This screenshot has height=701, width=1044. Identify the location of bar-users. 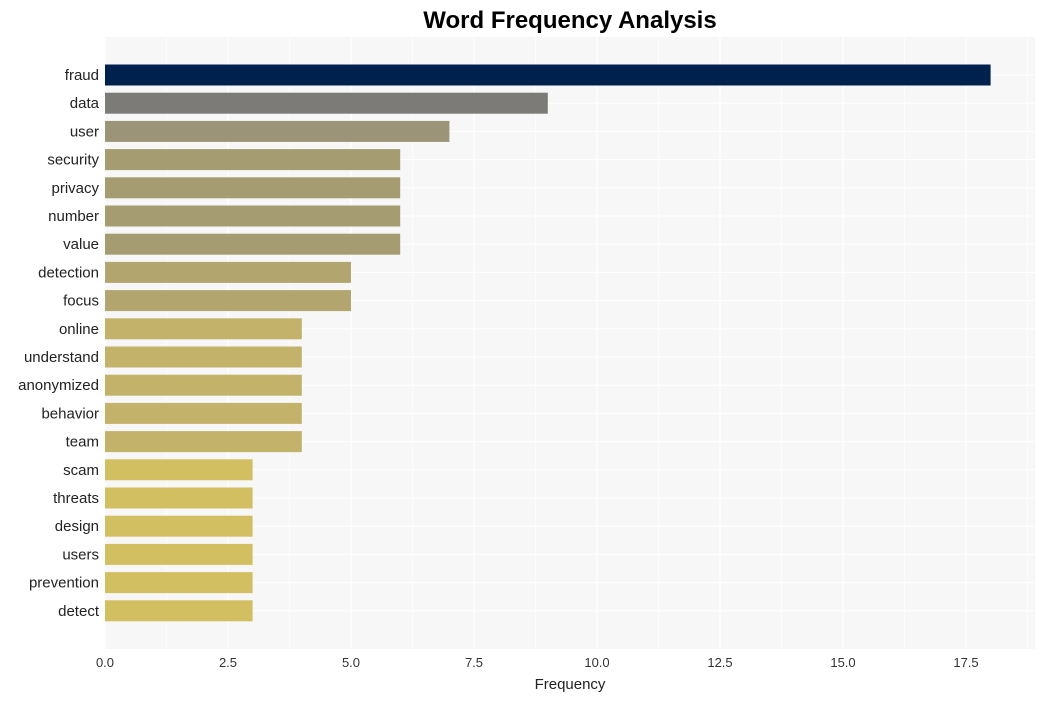
(179, 554).